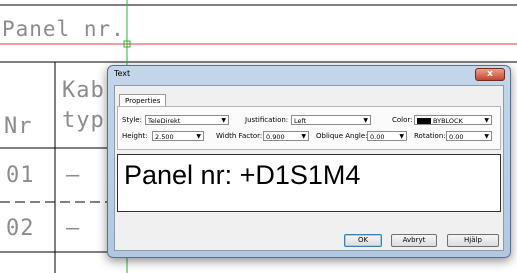 This screenshot has width=517, height=273. Describe the element at coordinates (83, 120) in the screenshot. I see `col-type-header-2: typ` at that location.